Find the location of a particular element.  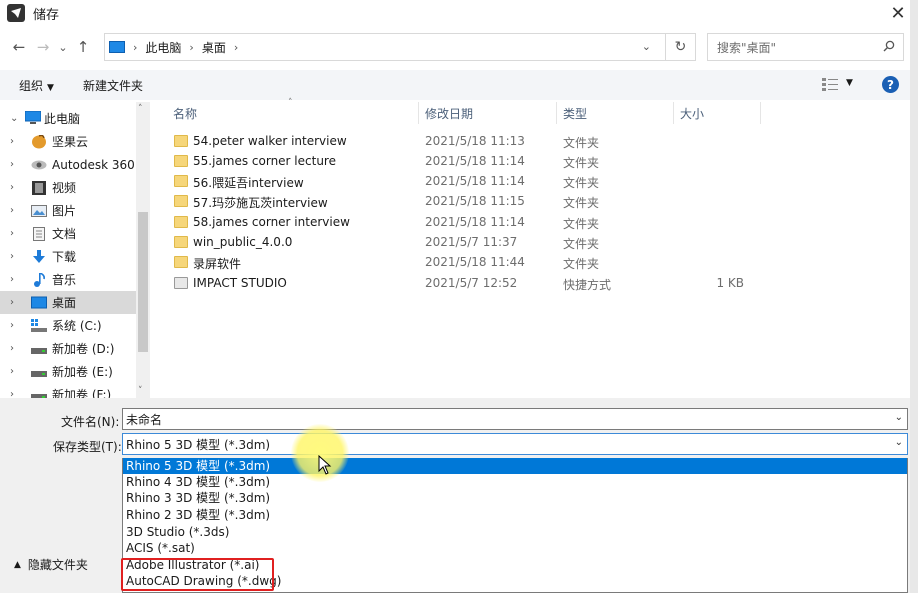

sidebar-item-label: 系统 (C:) is located at coordinates (77, 326).